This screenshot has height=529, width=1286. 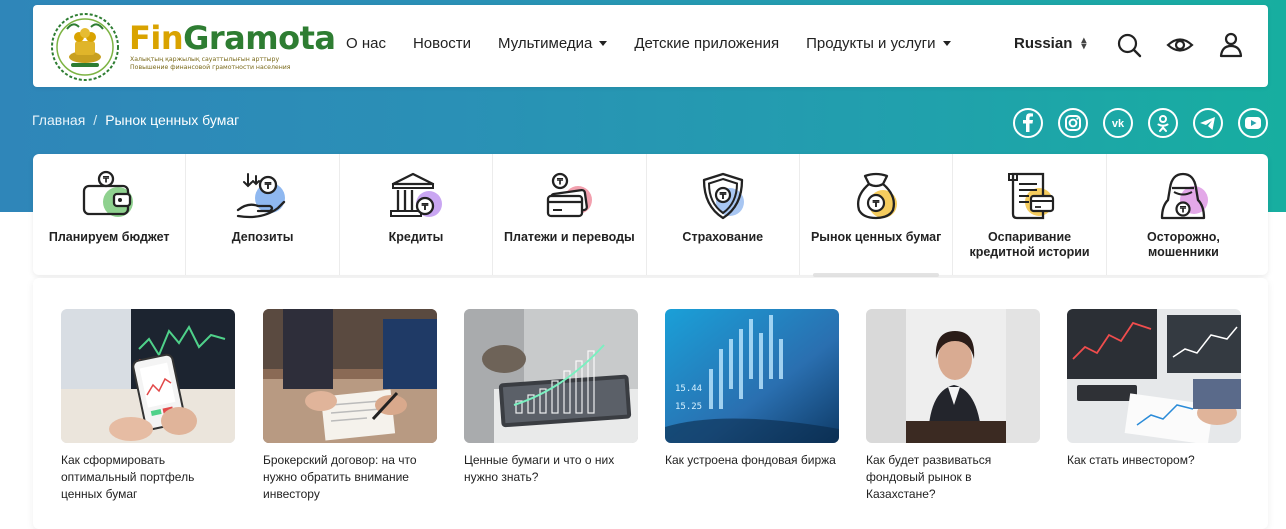 What do you see at coordinates (1253, 123) in the screenshot?
I see `youtube-icon` at bounding box center [1253, 123].